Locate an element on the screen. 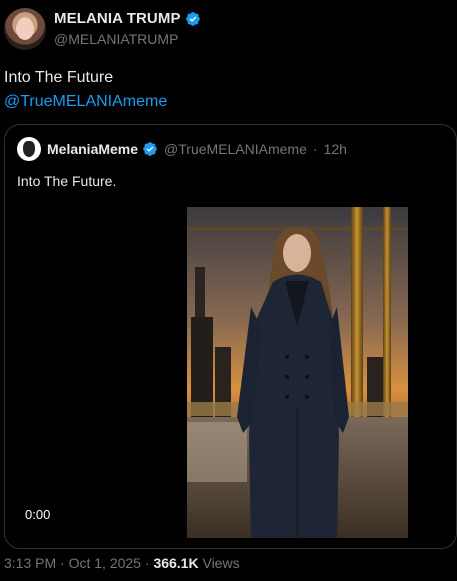 This screenshot has width=457, height=581. quoted-author-avatar is located at coordinates (29, 149).